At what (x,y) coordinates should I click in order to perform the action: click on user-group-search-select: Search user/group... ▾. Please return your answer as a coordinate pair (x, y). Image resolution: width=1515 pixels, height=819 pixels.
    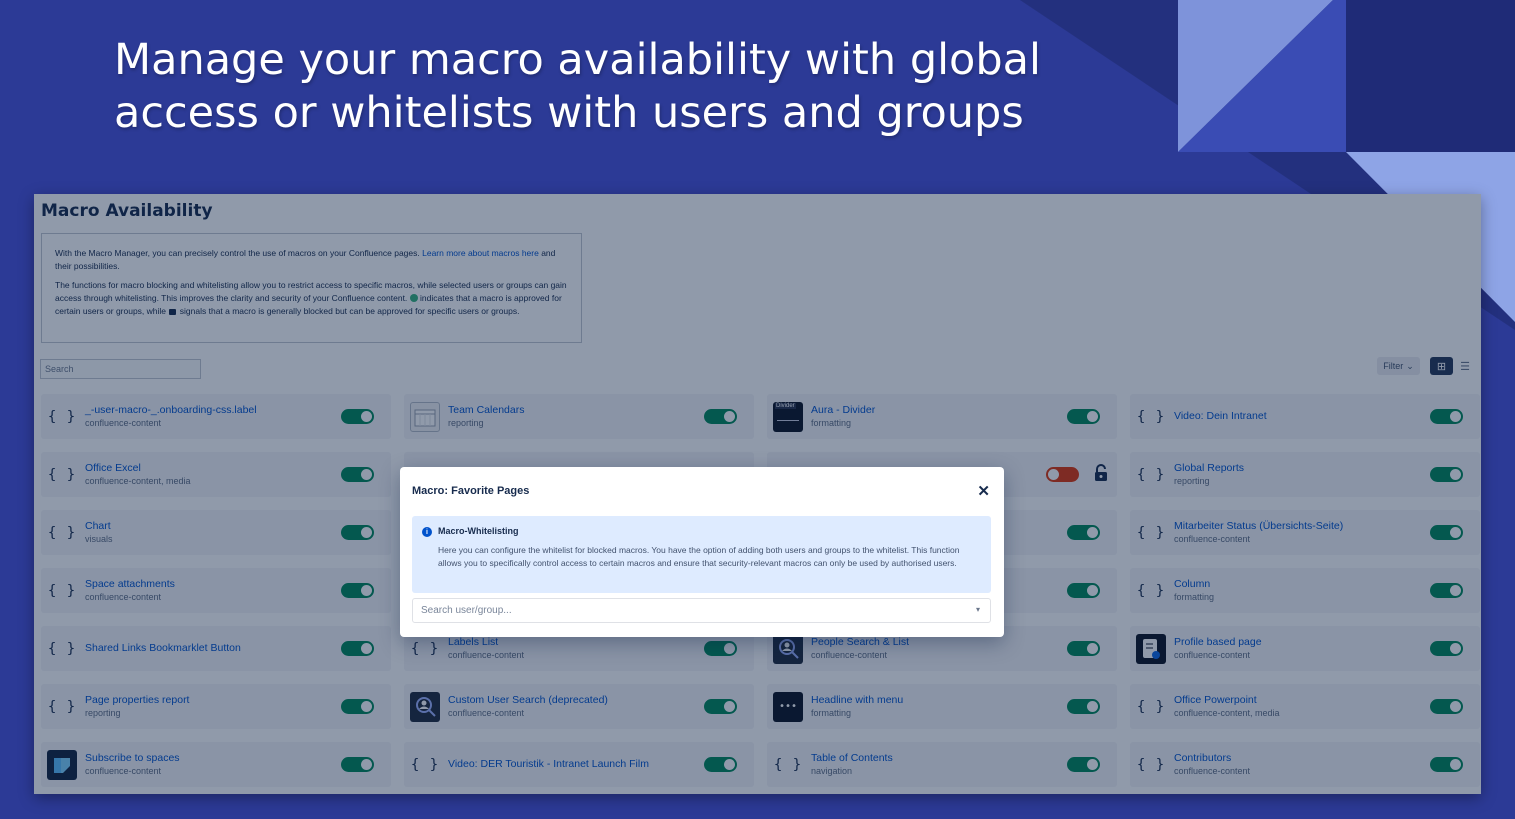
    Looking at the image, I should click on (701, 610).